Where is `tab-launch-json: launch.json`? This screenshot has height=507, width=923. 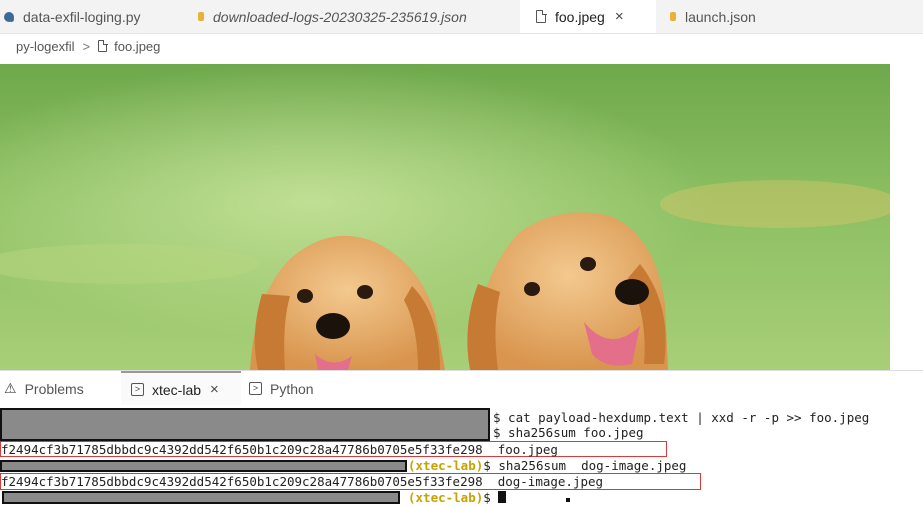 tab-launch-json: launch.json is located at coordinates (733, 16).